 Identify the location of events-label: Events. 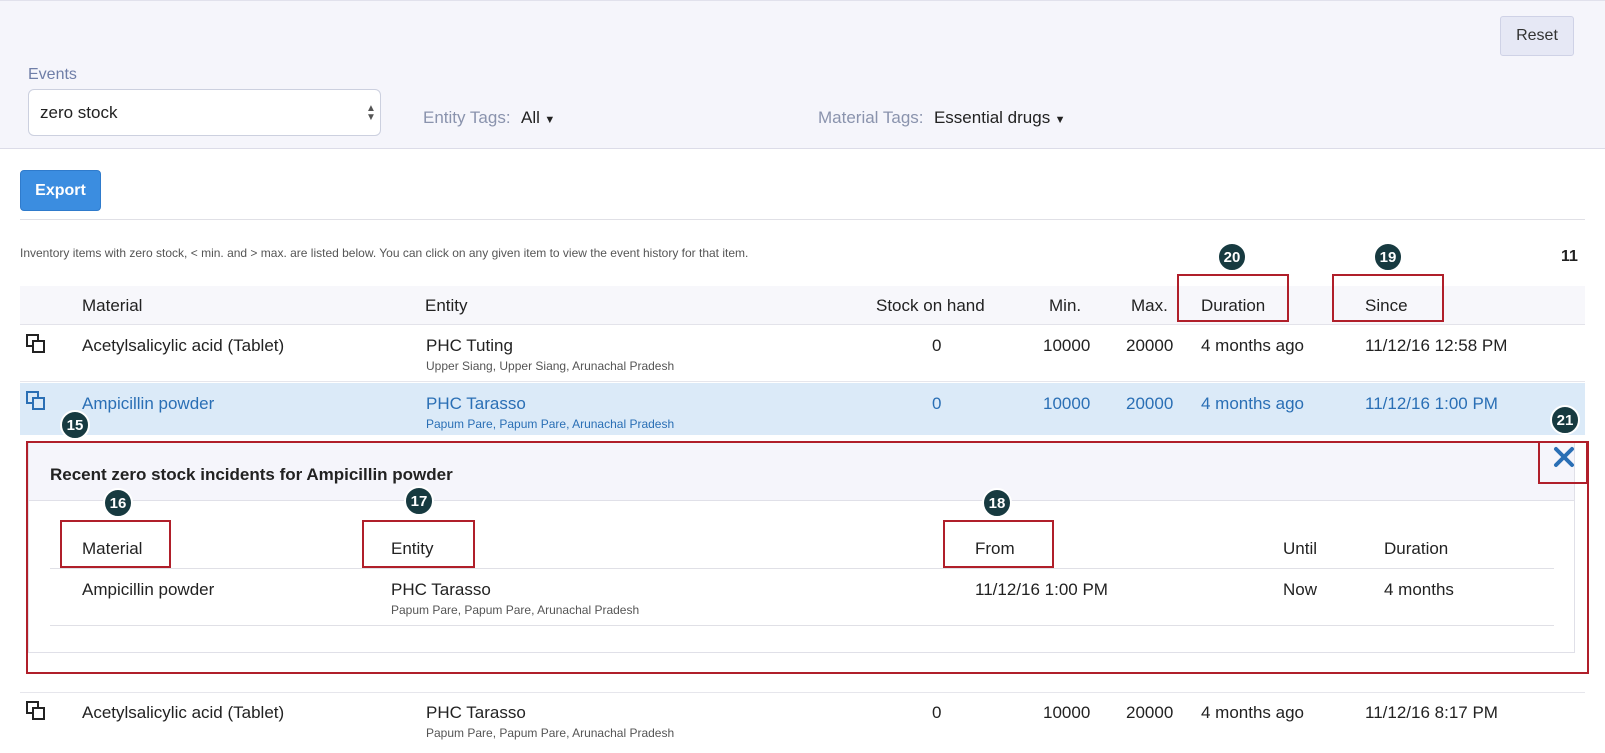
(52, 74).